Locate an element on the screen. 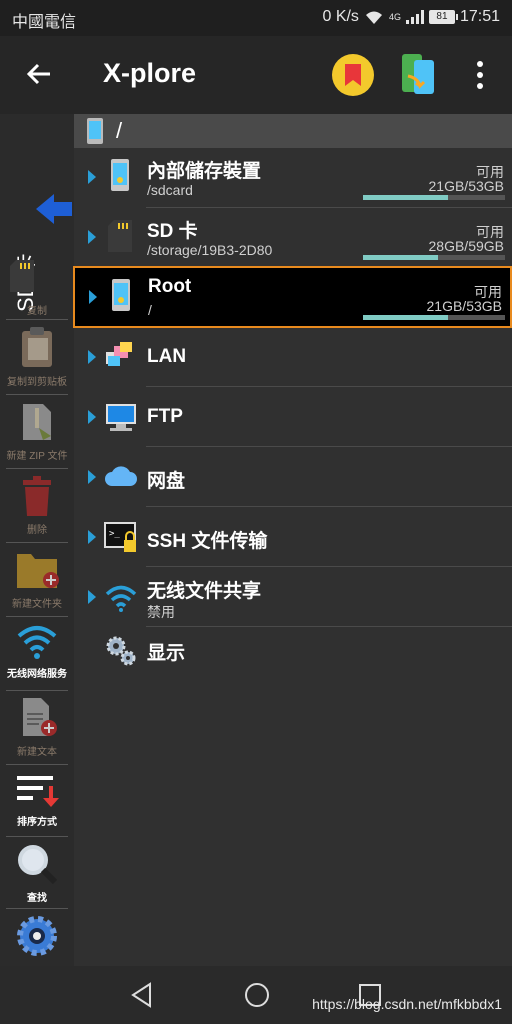  navigation-bar: https://blog.csdn.net/mfkbbdx1 is located at coordinates (256, 995).